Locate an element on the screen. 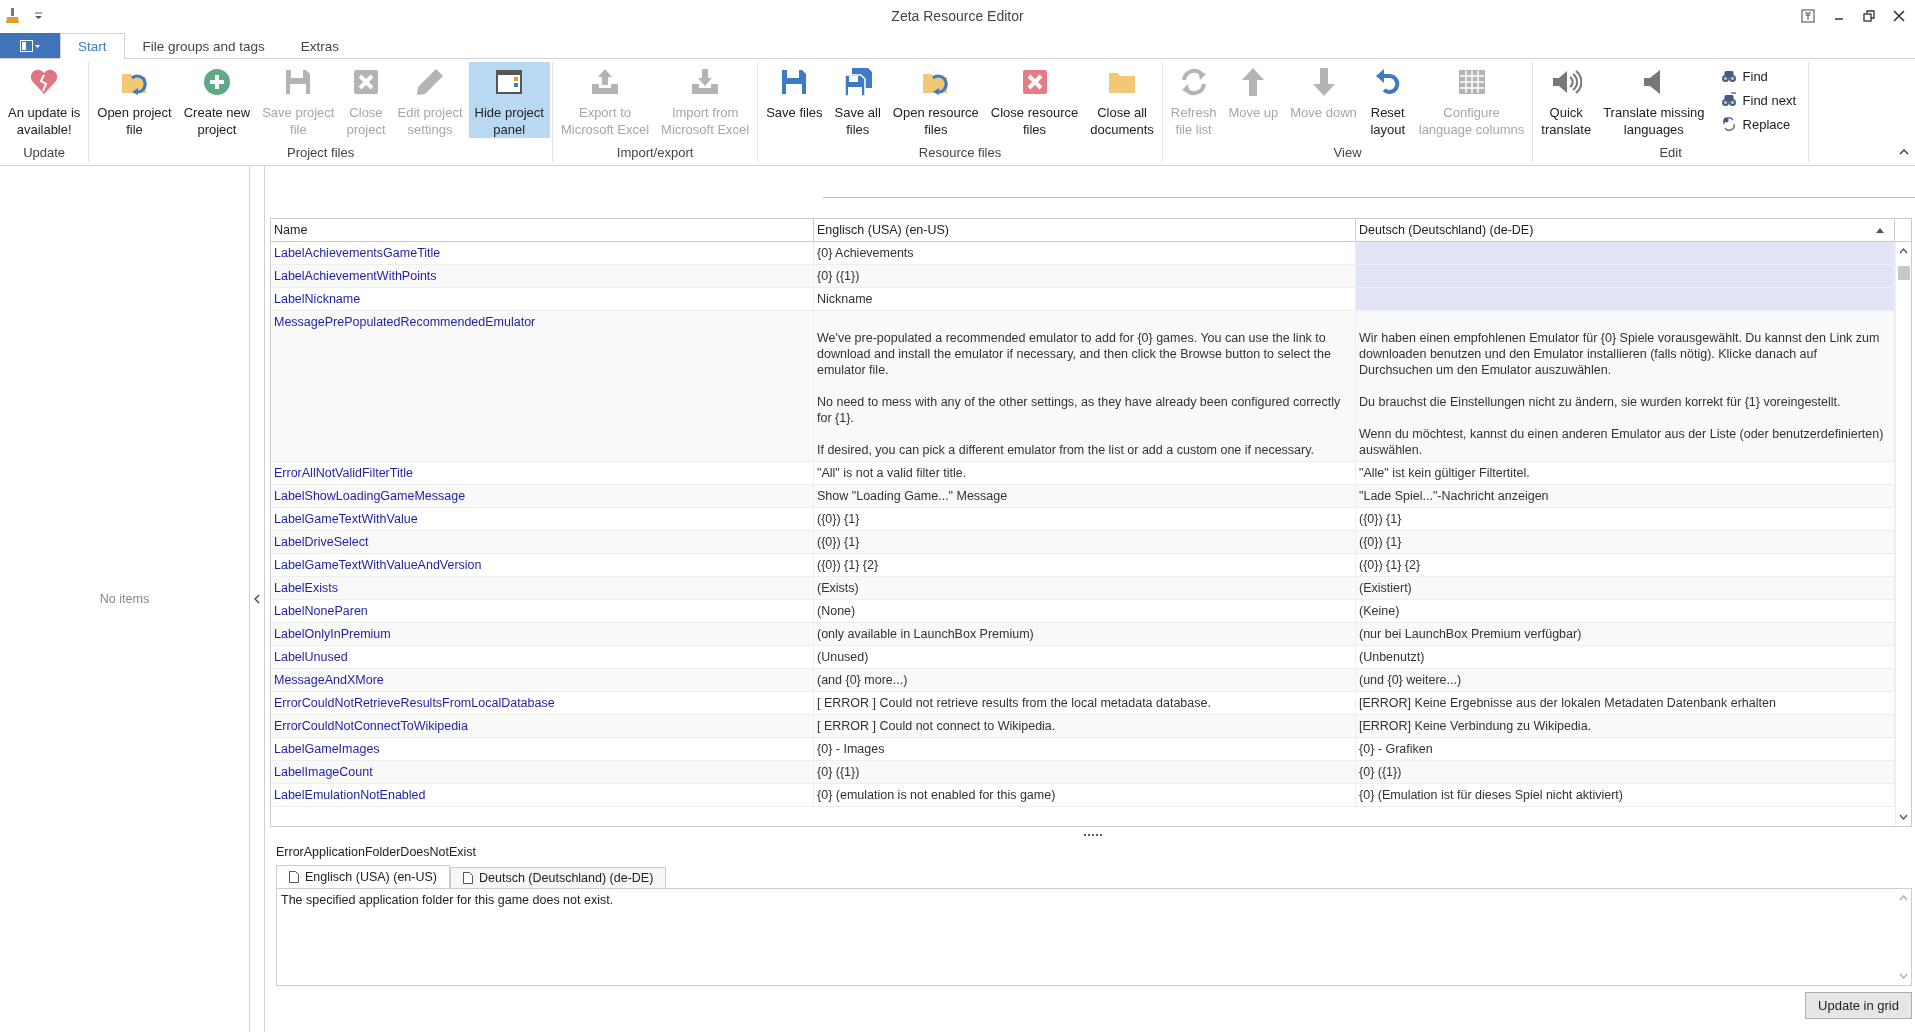  table-cell: {0} - Grafiken is located at coordinates (1625, 749).